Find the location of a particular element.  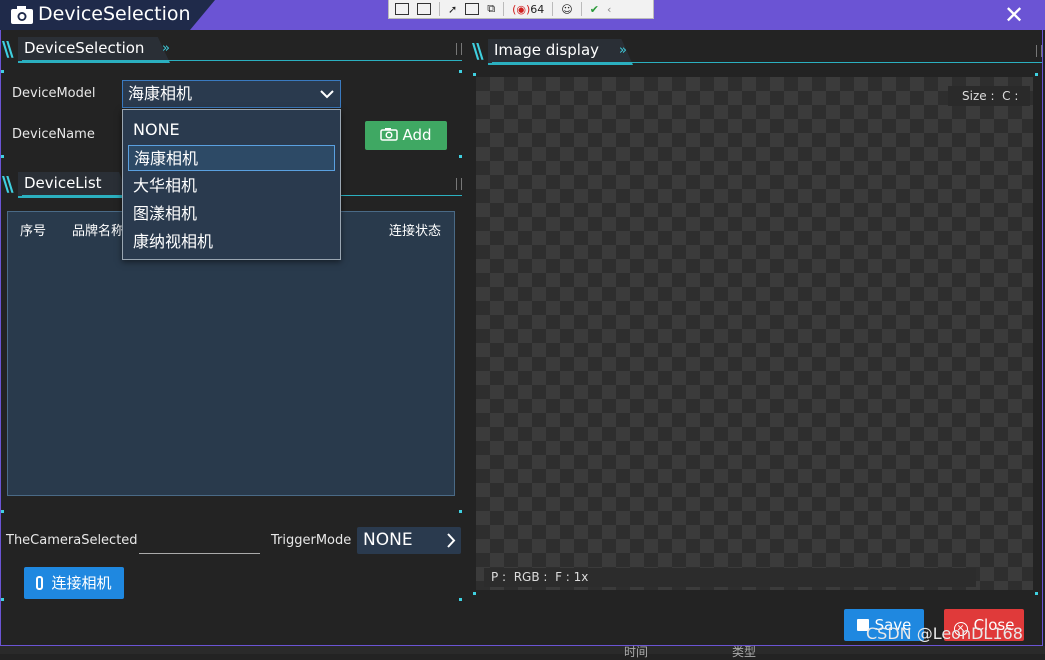

binding-failures-indicator: (◉)64 is located at coordinates (528, 9).